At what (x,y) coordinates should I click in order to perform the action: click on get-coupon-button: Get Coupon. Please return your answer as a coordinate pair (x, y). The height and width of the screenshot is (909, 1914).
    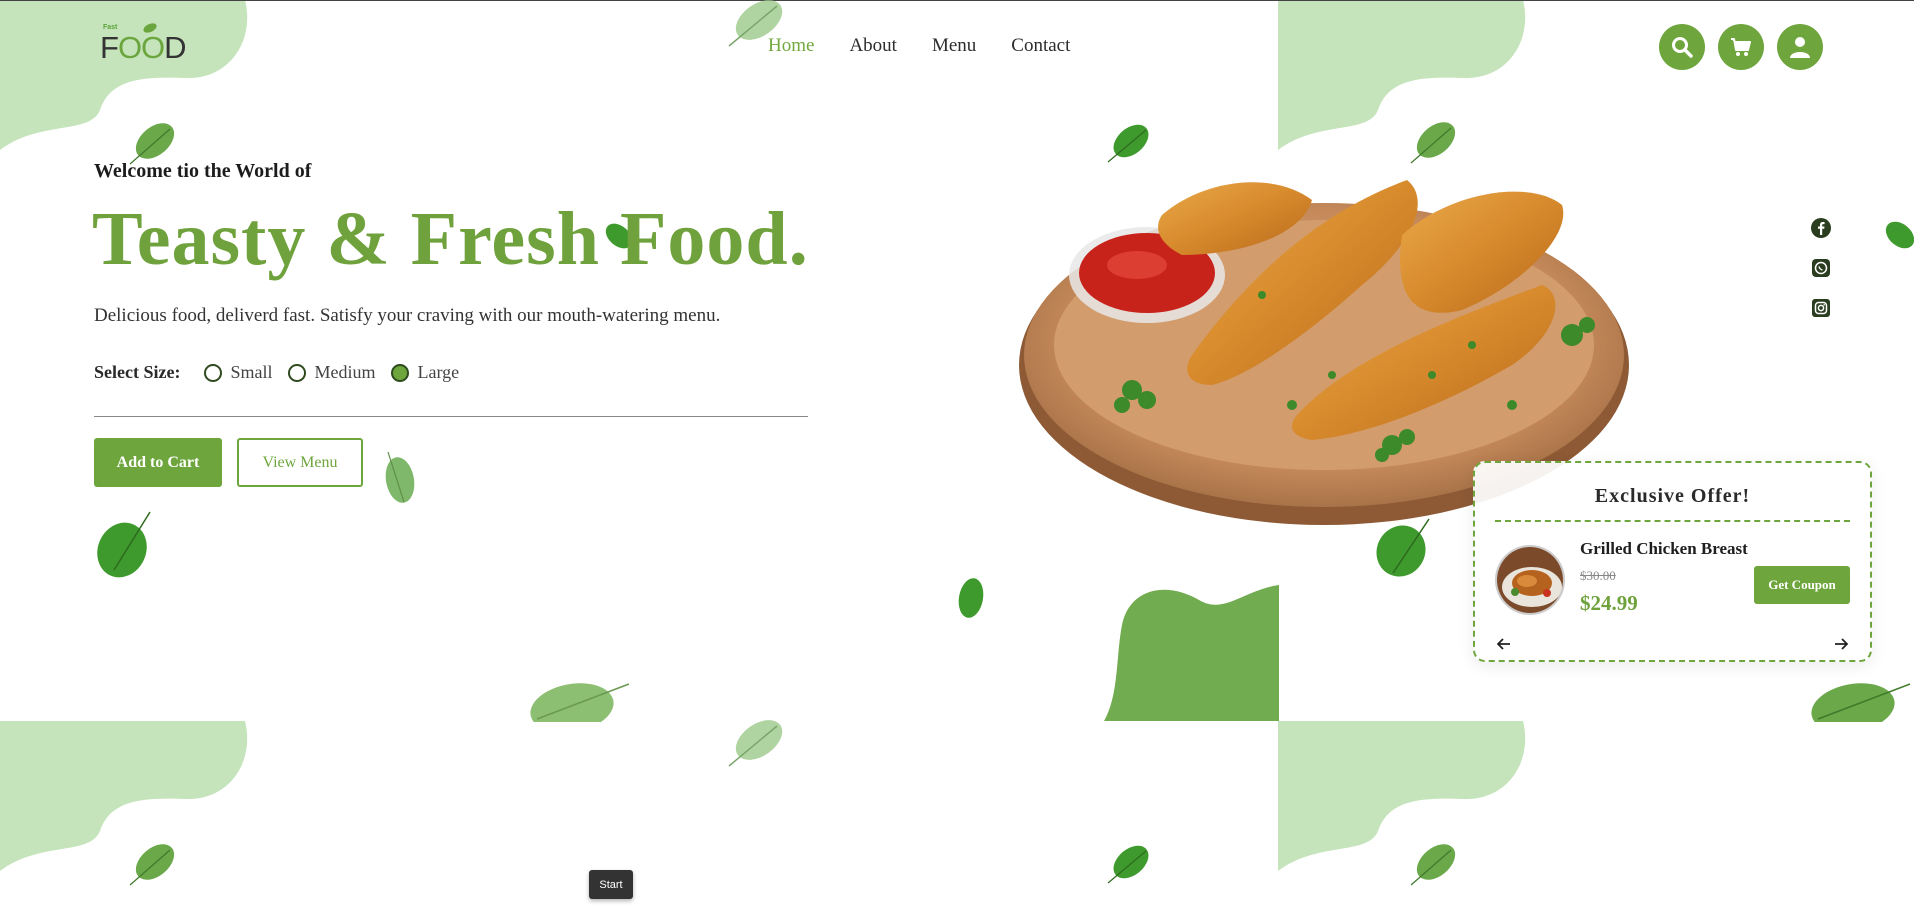
    Looking at the image, I should click on (1802, 585).